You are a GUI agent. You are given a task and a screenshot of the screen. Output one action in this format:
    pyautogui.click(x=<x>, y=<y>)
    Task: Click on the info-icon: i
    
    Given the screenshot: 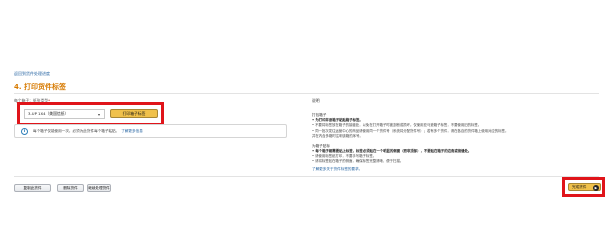 What is the action you would take?
    pyautogui.click(x=24, y=131)
    